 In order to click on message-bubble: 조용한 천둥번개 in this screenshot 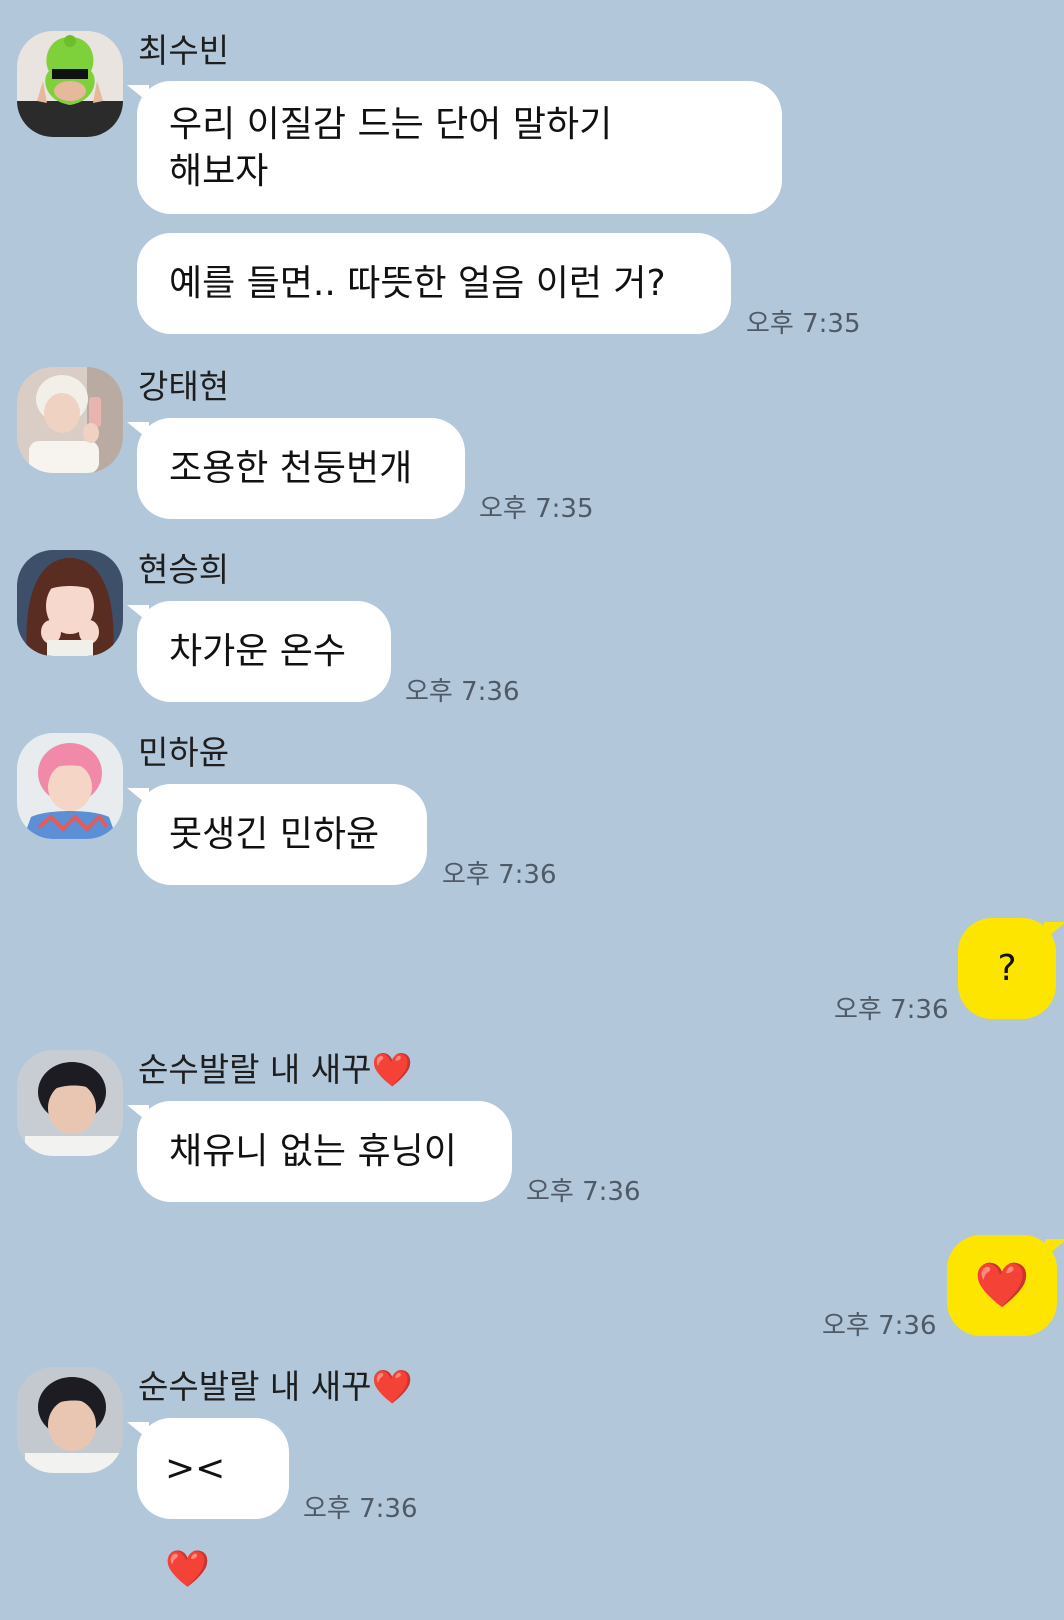, I will do `click(296, 468)`.